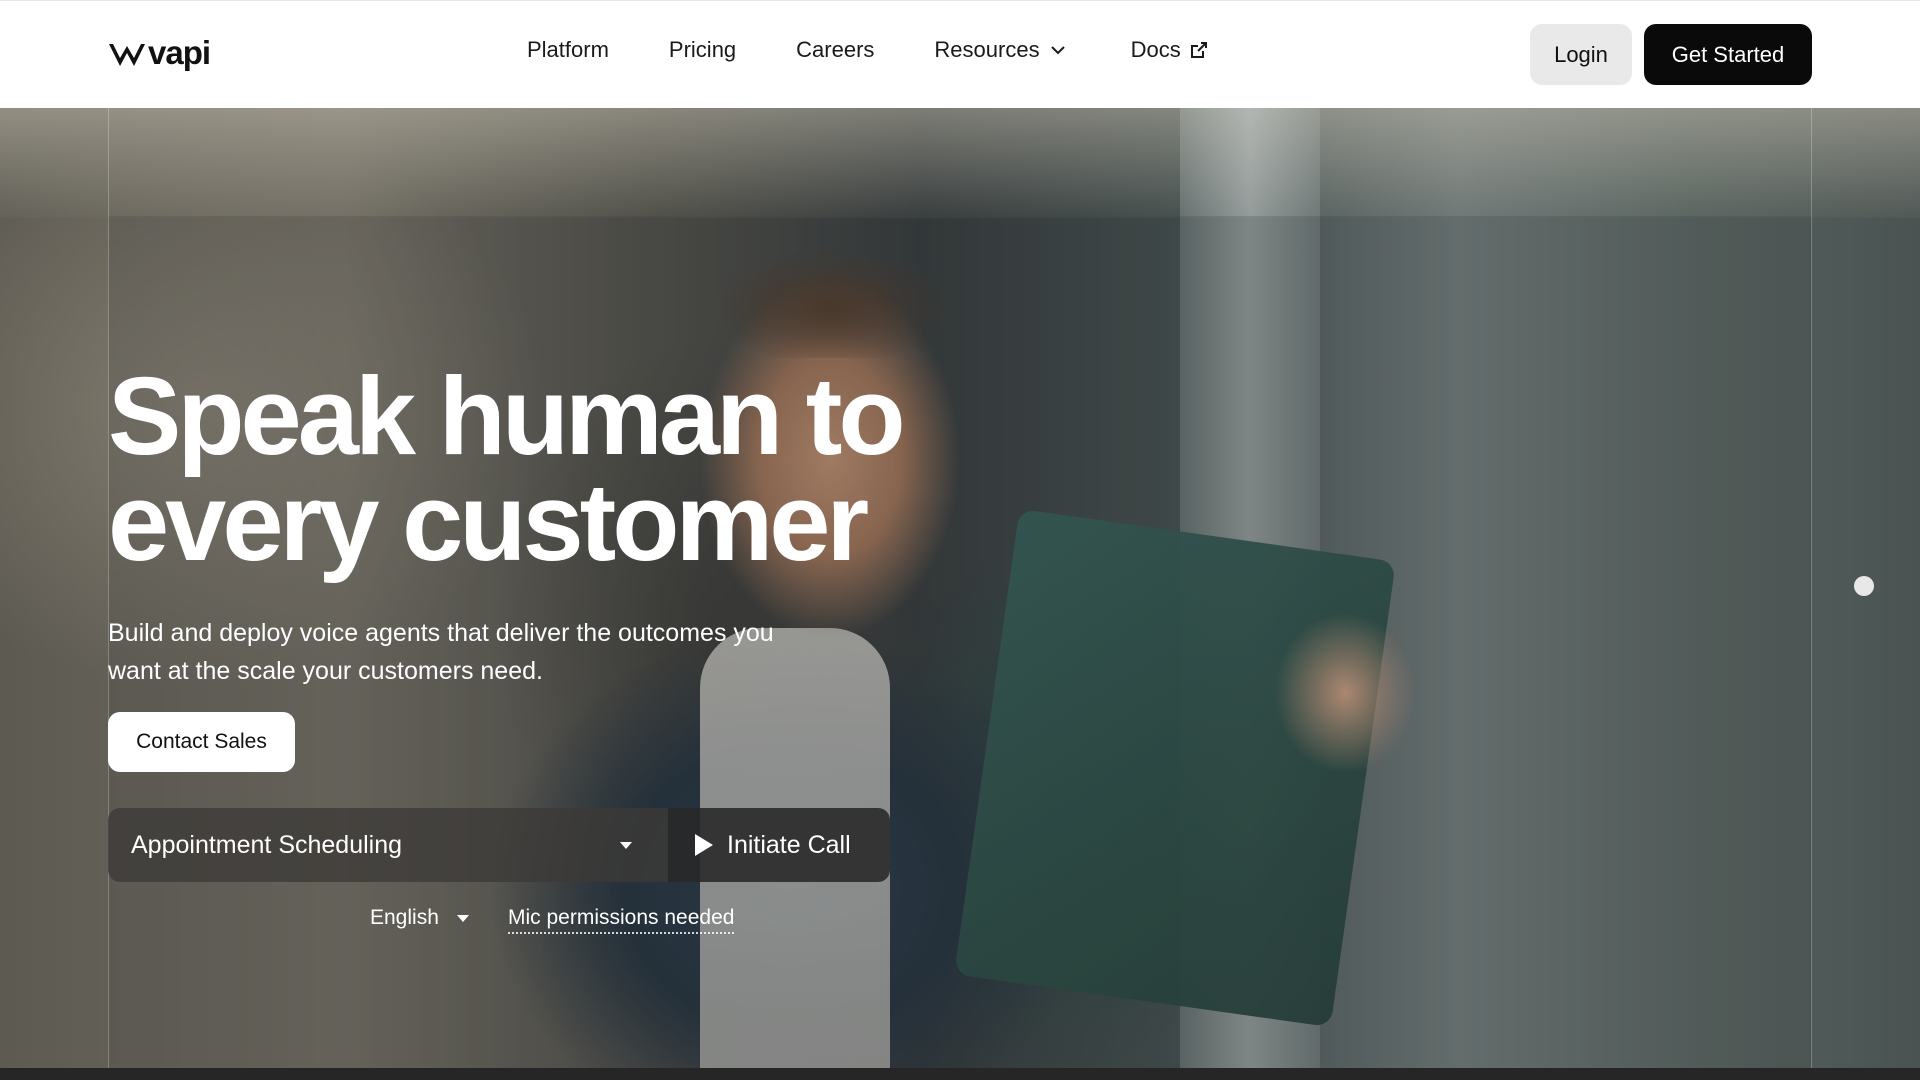  What do you see at coordinates (1057, 50) in the screenshot?
I see `chevron-down-icon` at bounding box center [1057, 50].